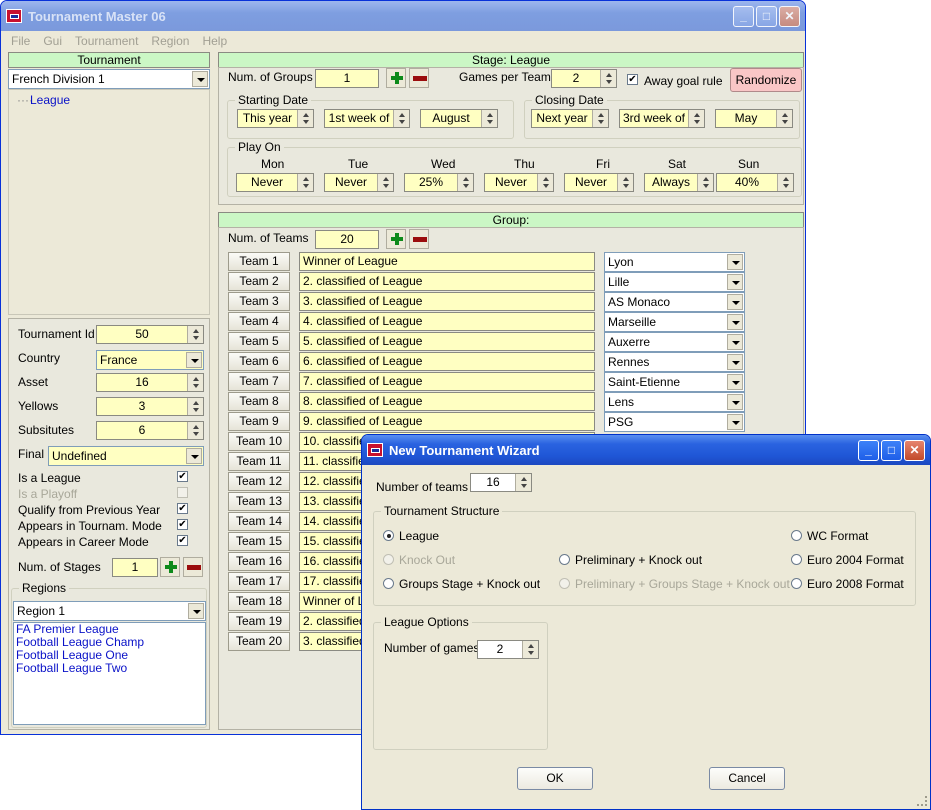  What do you see at coordinates (259, 481) in the screenshot?
I see `team-button: Team 12` at bounding box center [259, 481].